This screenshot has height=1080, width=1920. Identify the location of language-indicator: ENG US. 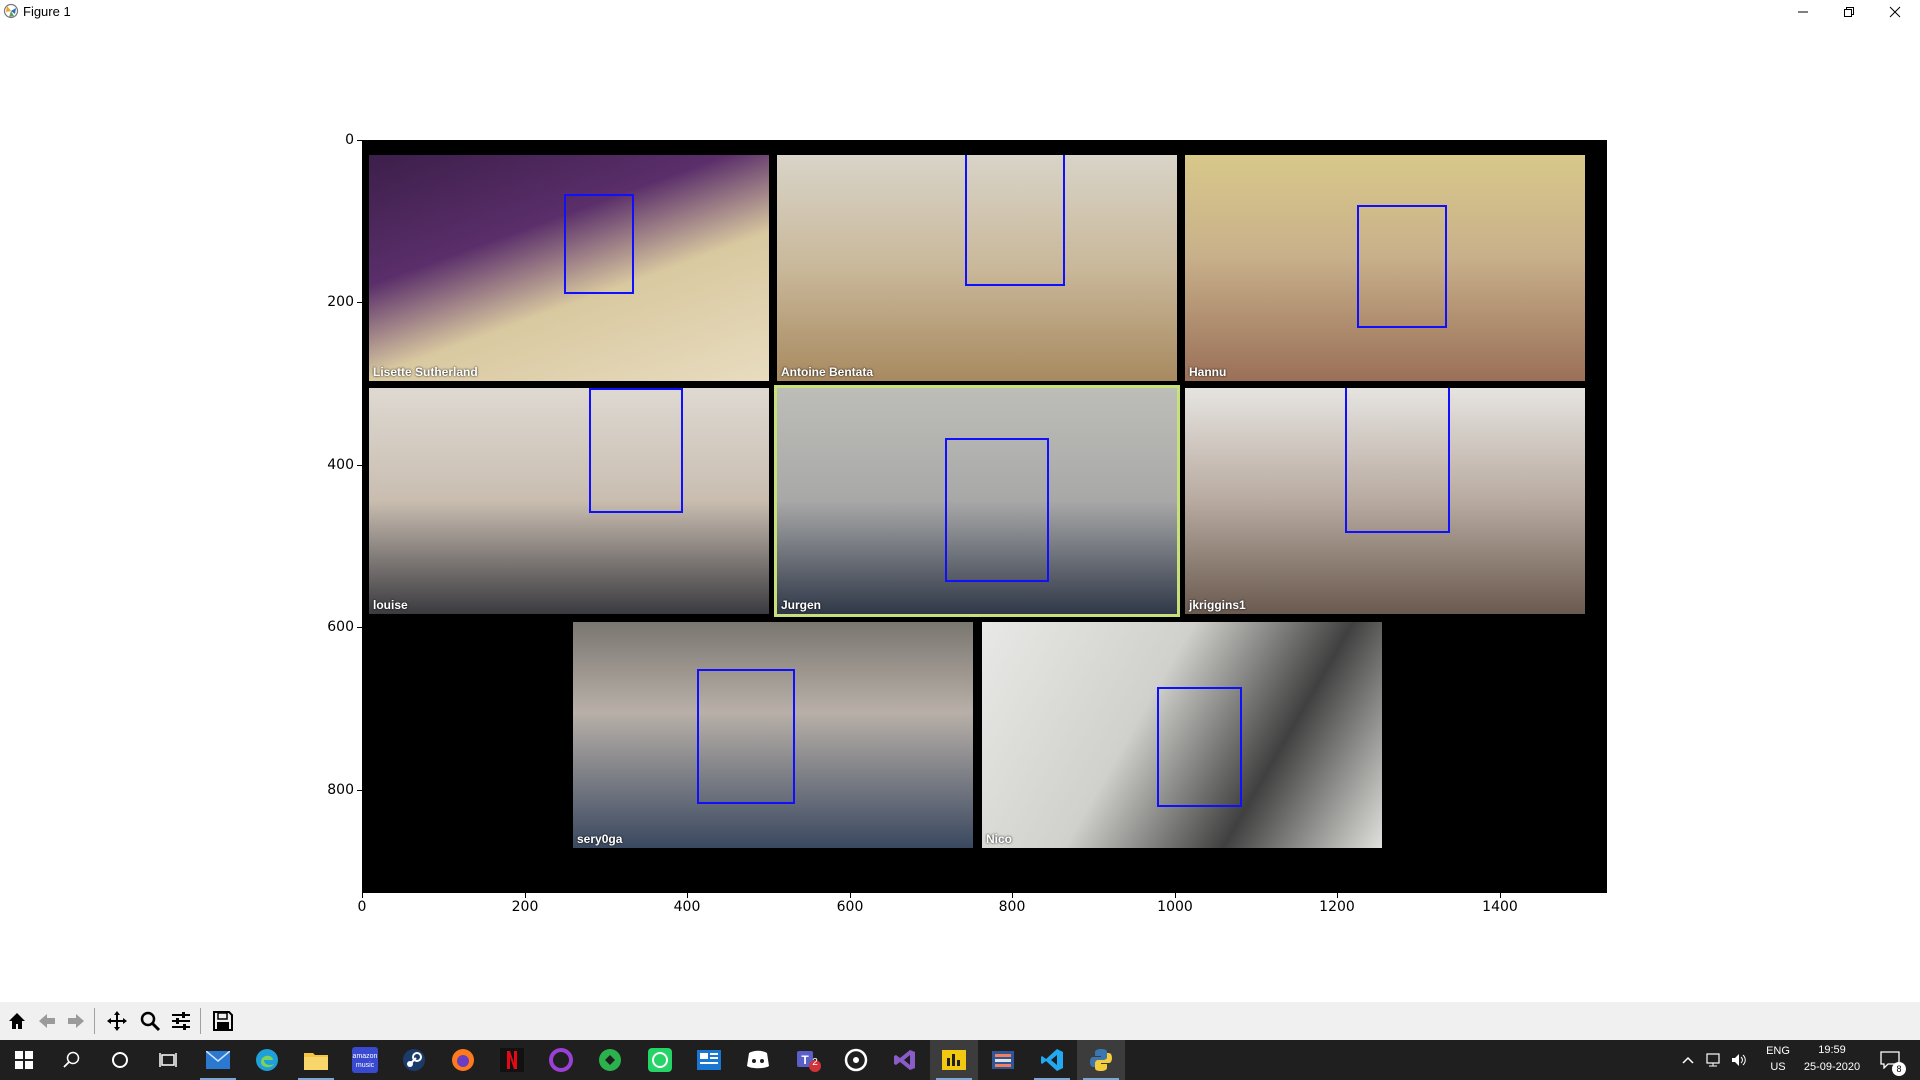
(1778, 1060).